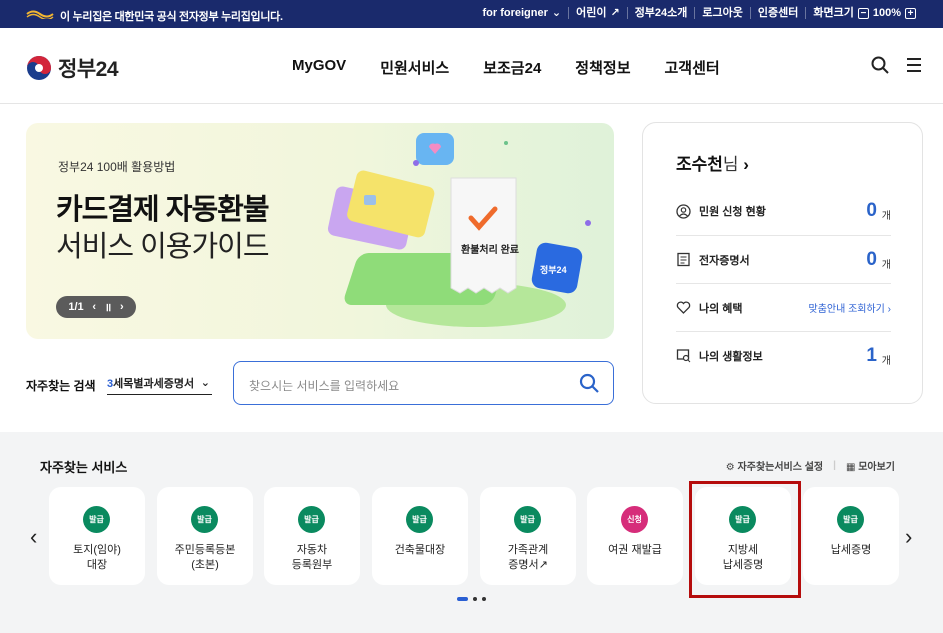  I want to click on cert-center-link: 인증센터, so click(777, 13).